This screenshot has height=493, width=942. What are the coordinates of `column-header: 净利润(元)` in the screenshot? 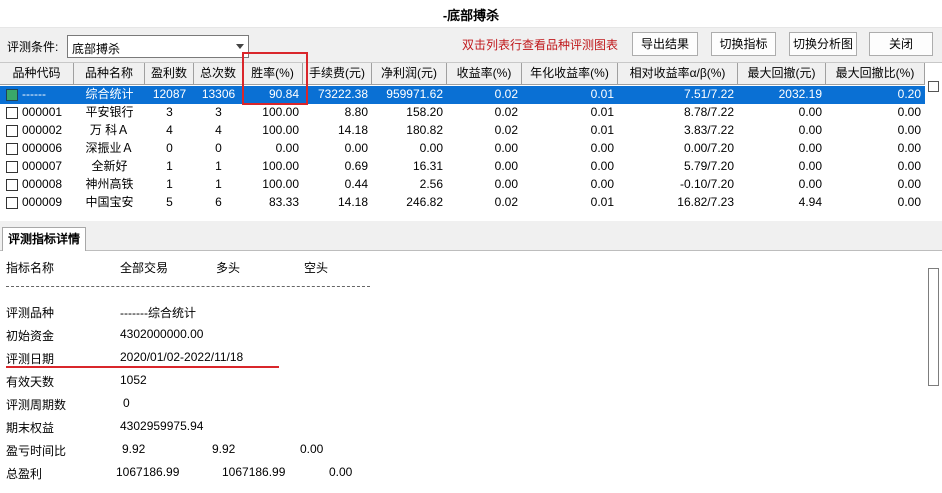 It's located at (409, 74).